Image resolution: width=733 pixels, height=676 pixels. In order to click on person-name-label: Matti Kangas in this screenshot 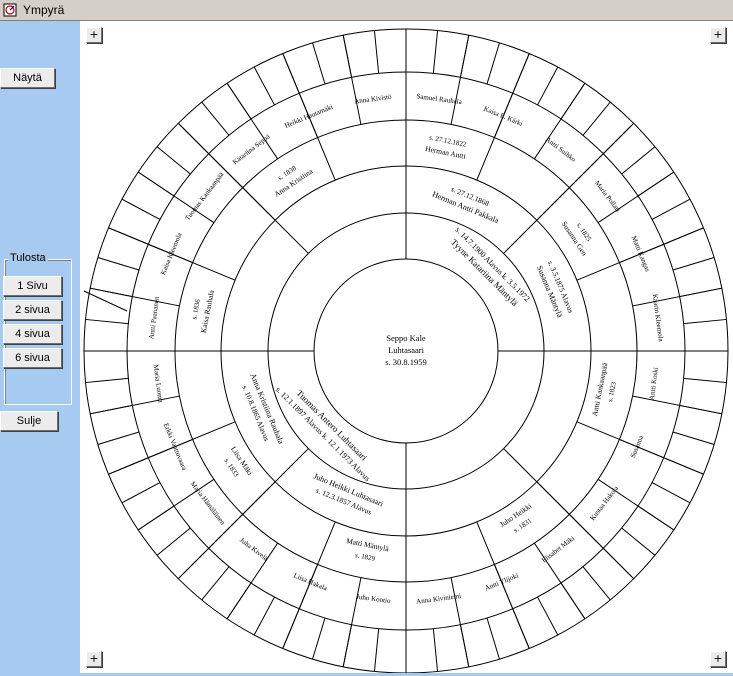, I will do `click(641, 254)`.